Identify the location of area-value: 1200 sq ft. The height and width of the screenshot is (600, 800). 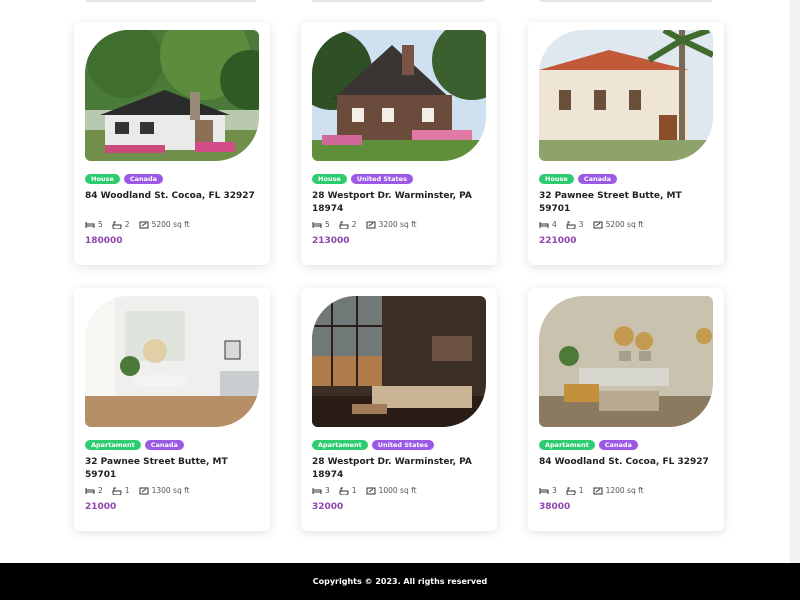
(624, 490).